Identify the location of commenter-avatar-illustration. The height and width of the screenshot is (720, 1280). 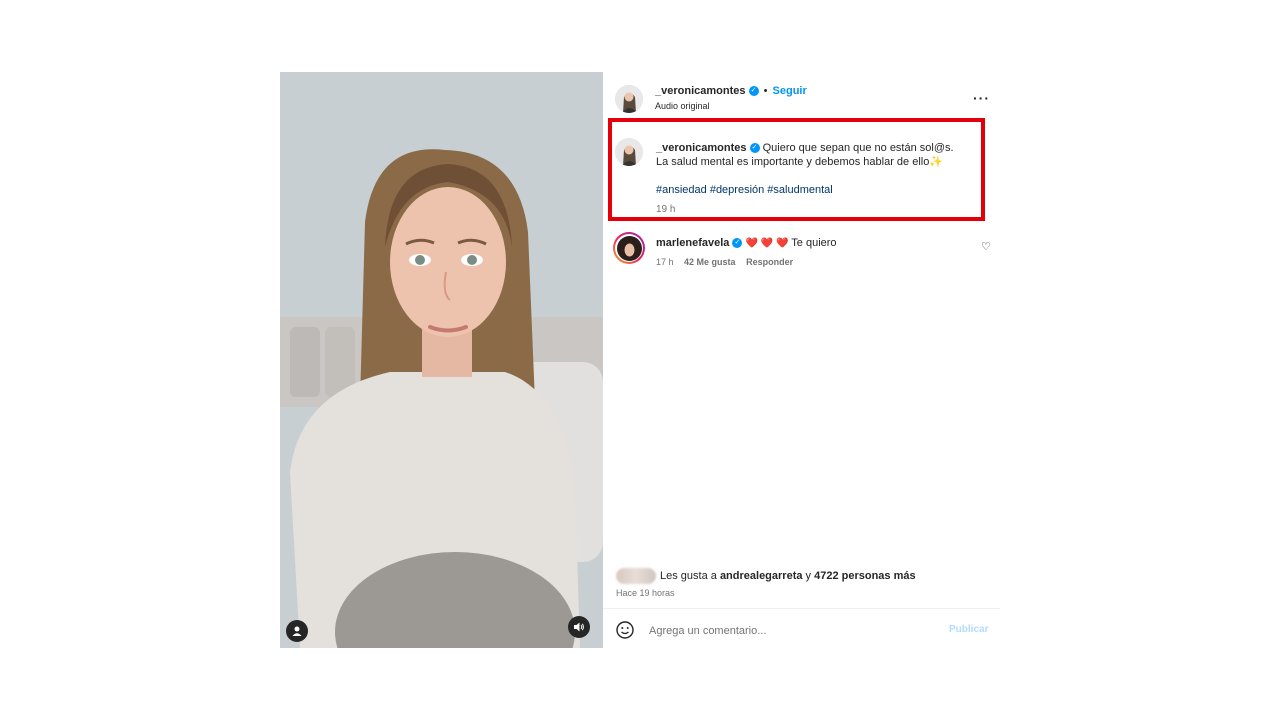
(629, 248).